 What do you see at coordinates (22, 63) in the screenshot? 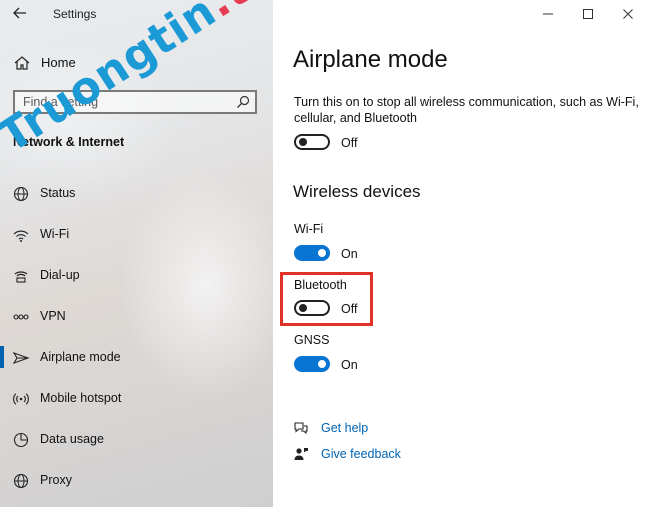
I see `home-icon` at bounding box center [22, 63].